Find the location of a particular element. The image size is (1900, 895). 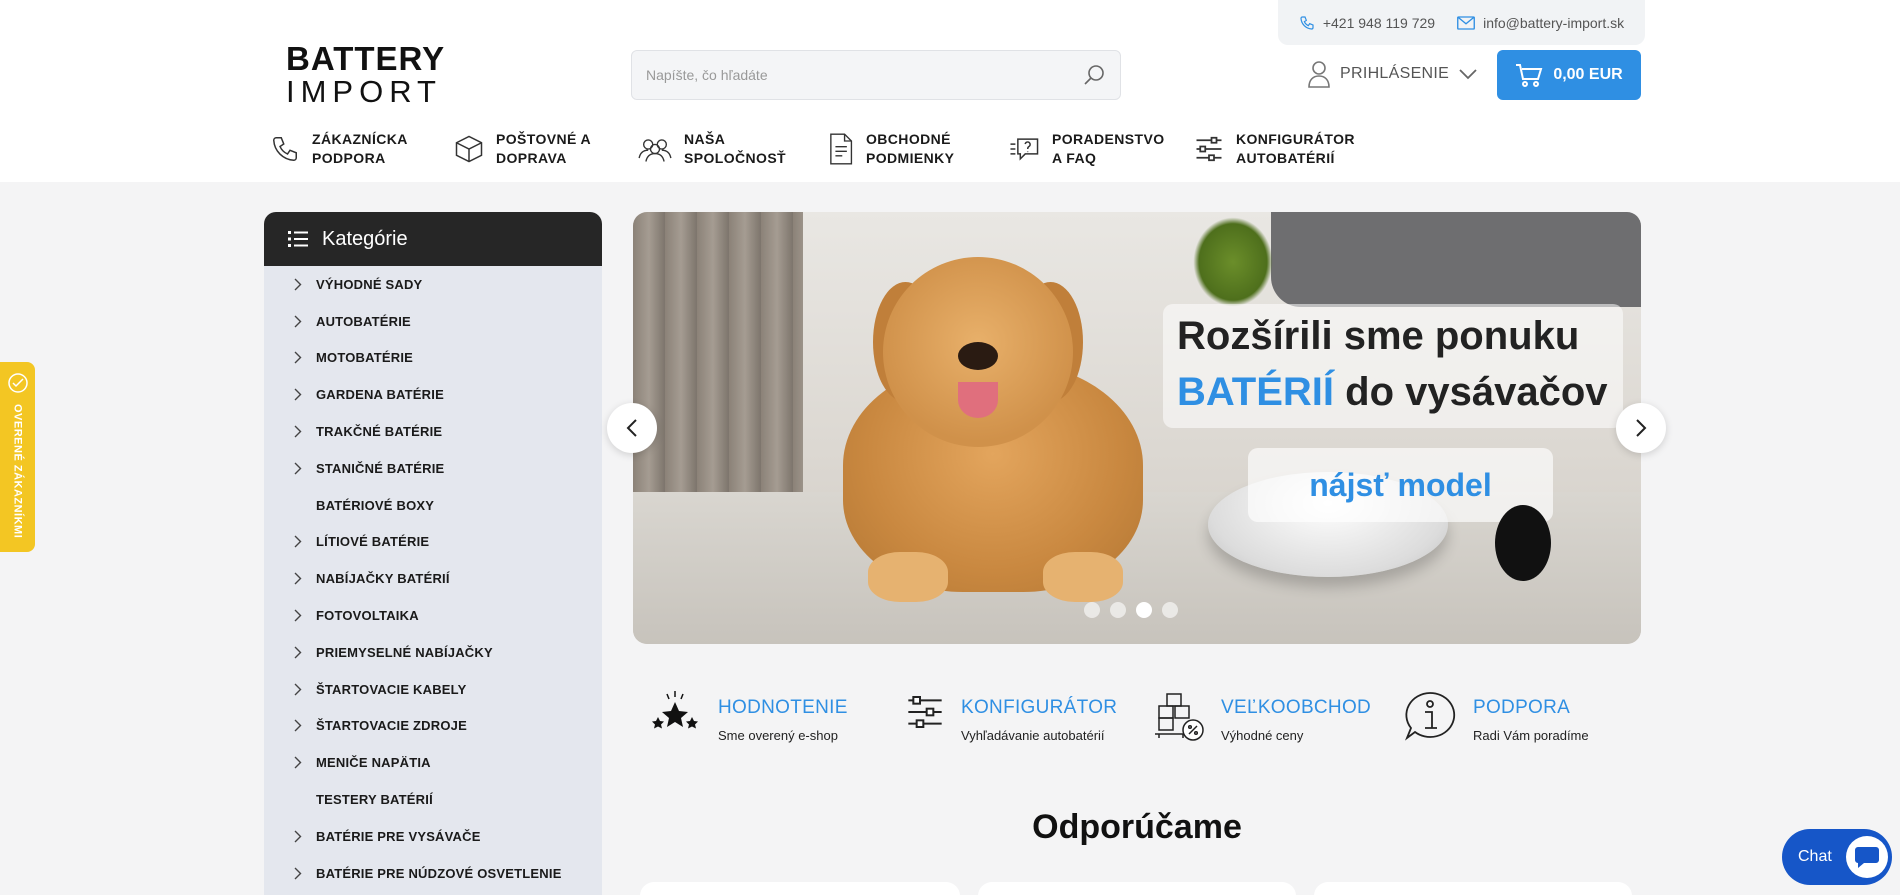

category-item: LÍTIOVÉ BATÉRIE is located at coordinates (433, 542).